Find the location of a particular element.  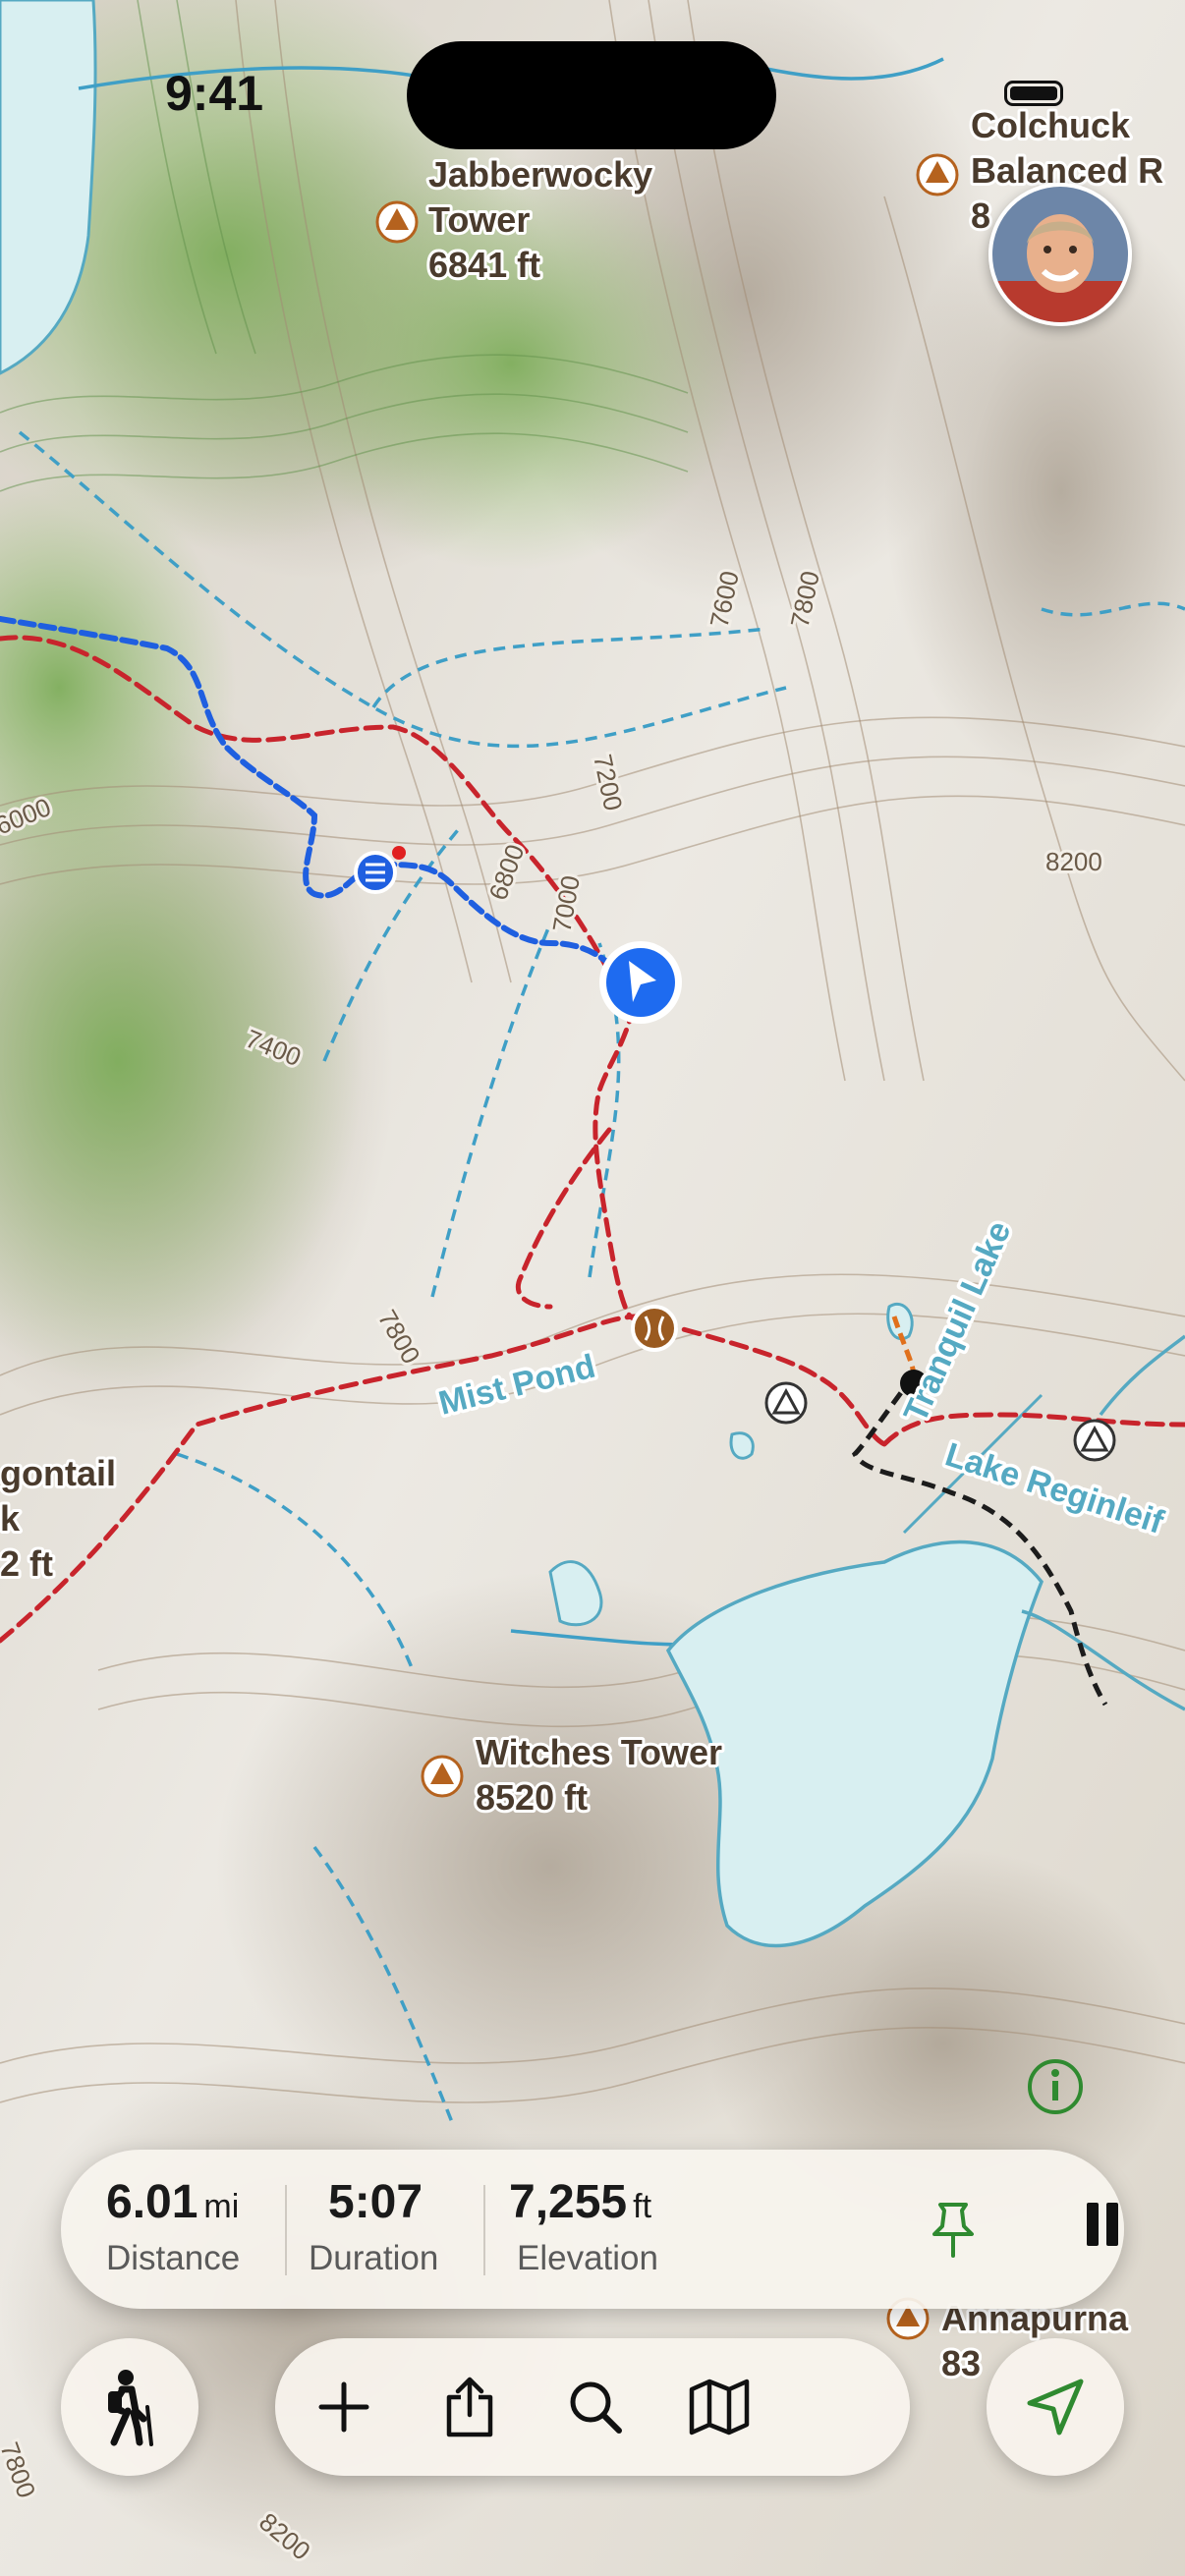

map-layers-icon is located at coordinates (720, 2407).